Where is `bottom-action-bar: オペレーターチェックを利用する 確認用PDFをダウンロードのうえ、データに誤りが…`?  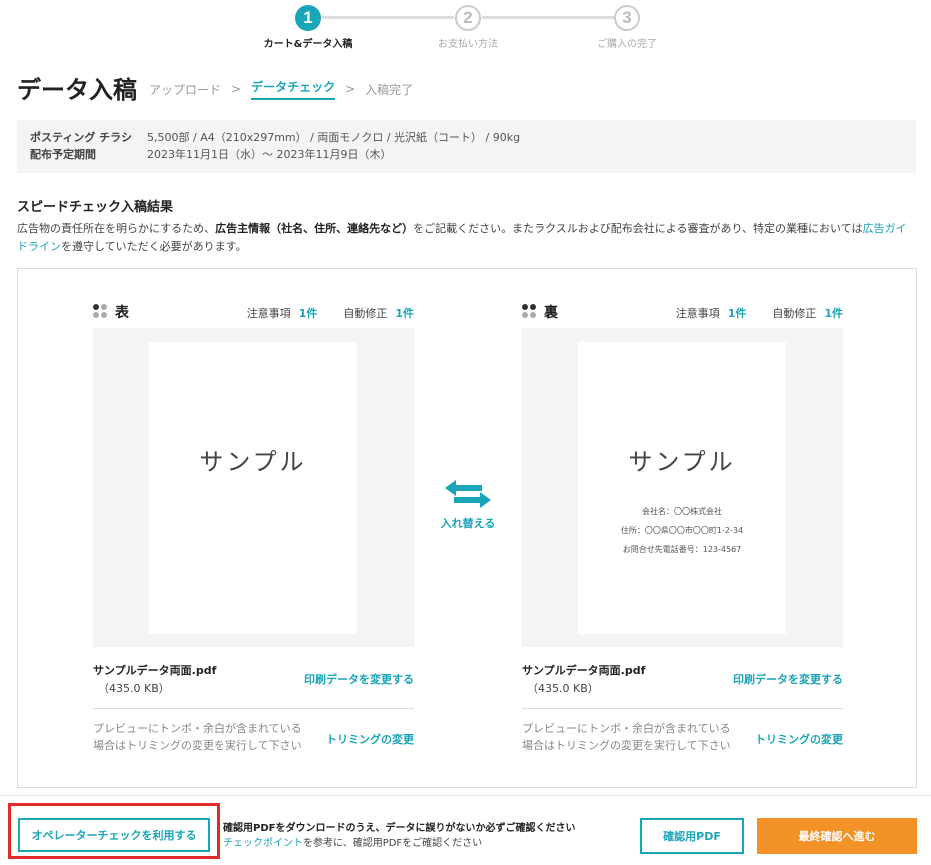 bottom-action-bar: オペレーターチェックを利用する 確認用PDFをダウンロードのうえ、データに誤りが… is located at coordinates (465, 830).